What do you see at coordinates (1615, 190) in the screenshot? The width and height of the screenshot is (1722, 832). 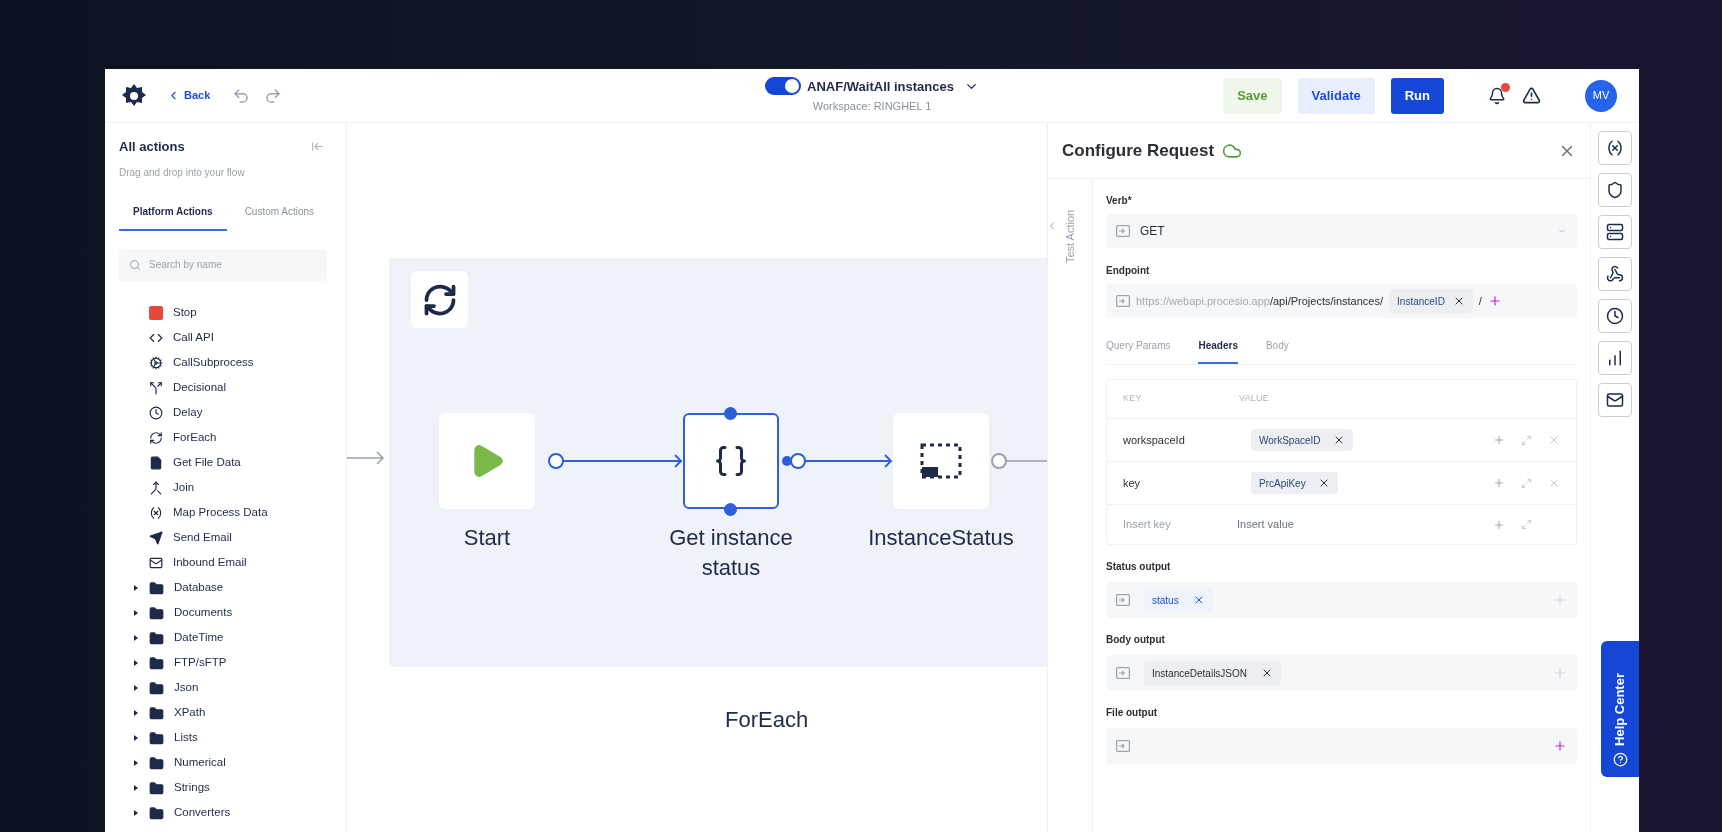 I see `shield-icon` at bounding box center [1615, 190].